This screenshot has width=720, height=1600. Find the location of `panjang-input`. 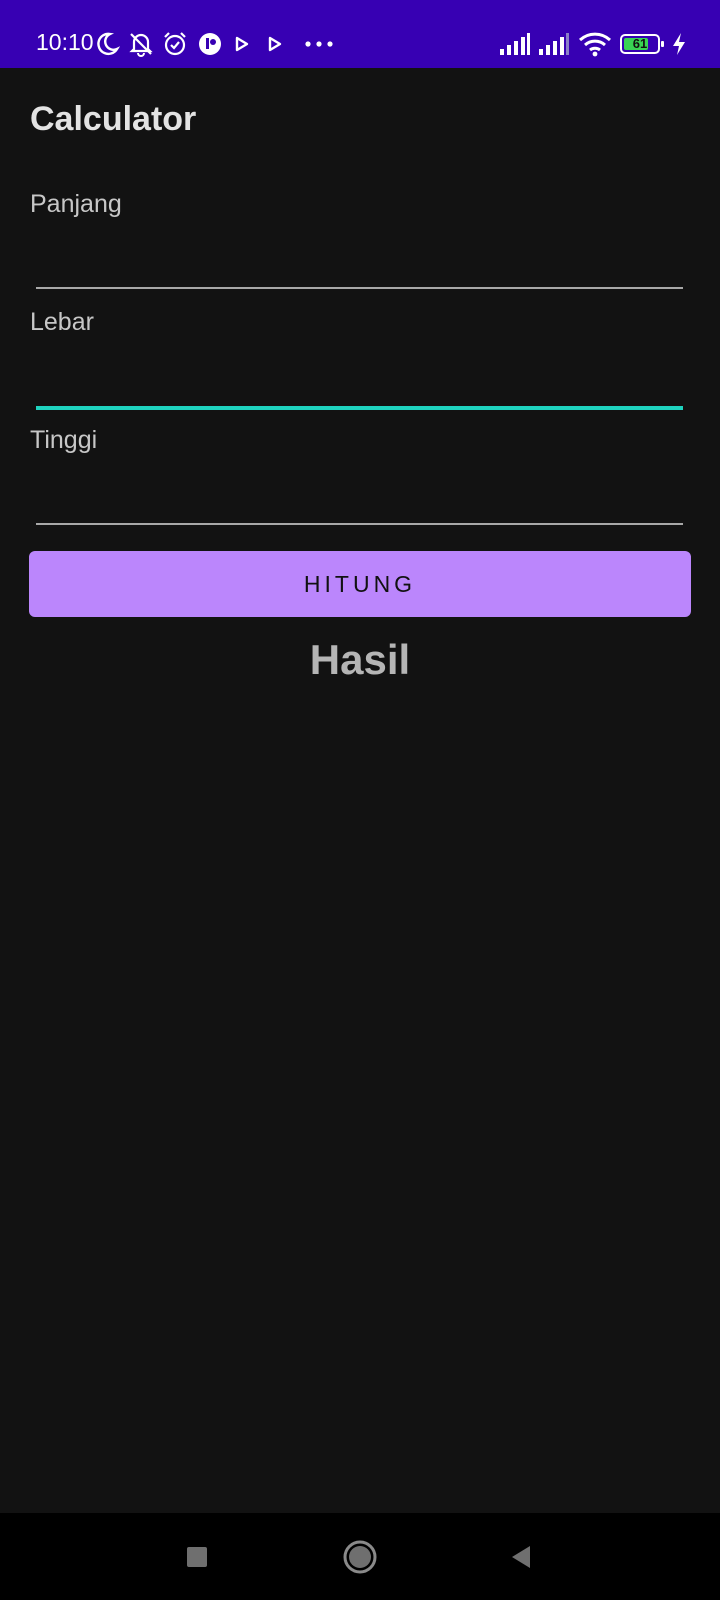

panjang-input is located at coordinates (359, 264).